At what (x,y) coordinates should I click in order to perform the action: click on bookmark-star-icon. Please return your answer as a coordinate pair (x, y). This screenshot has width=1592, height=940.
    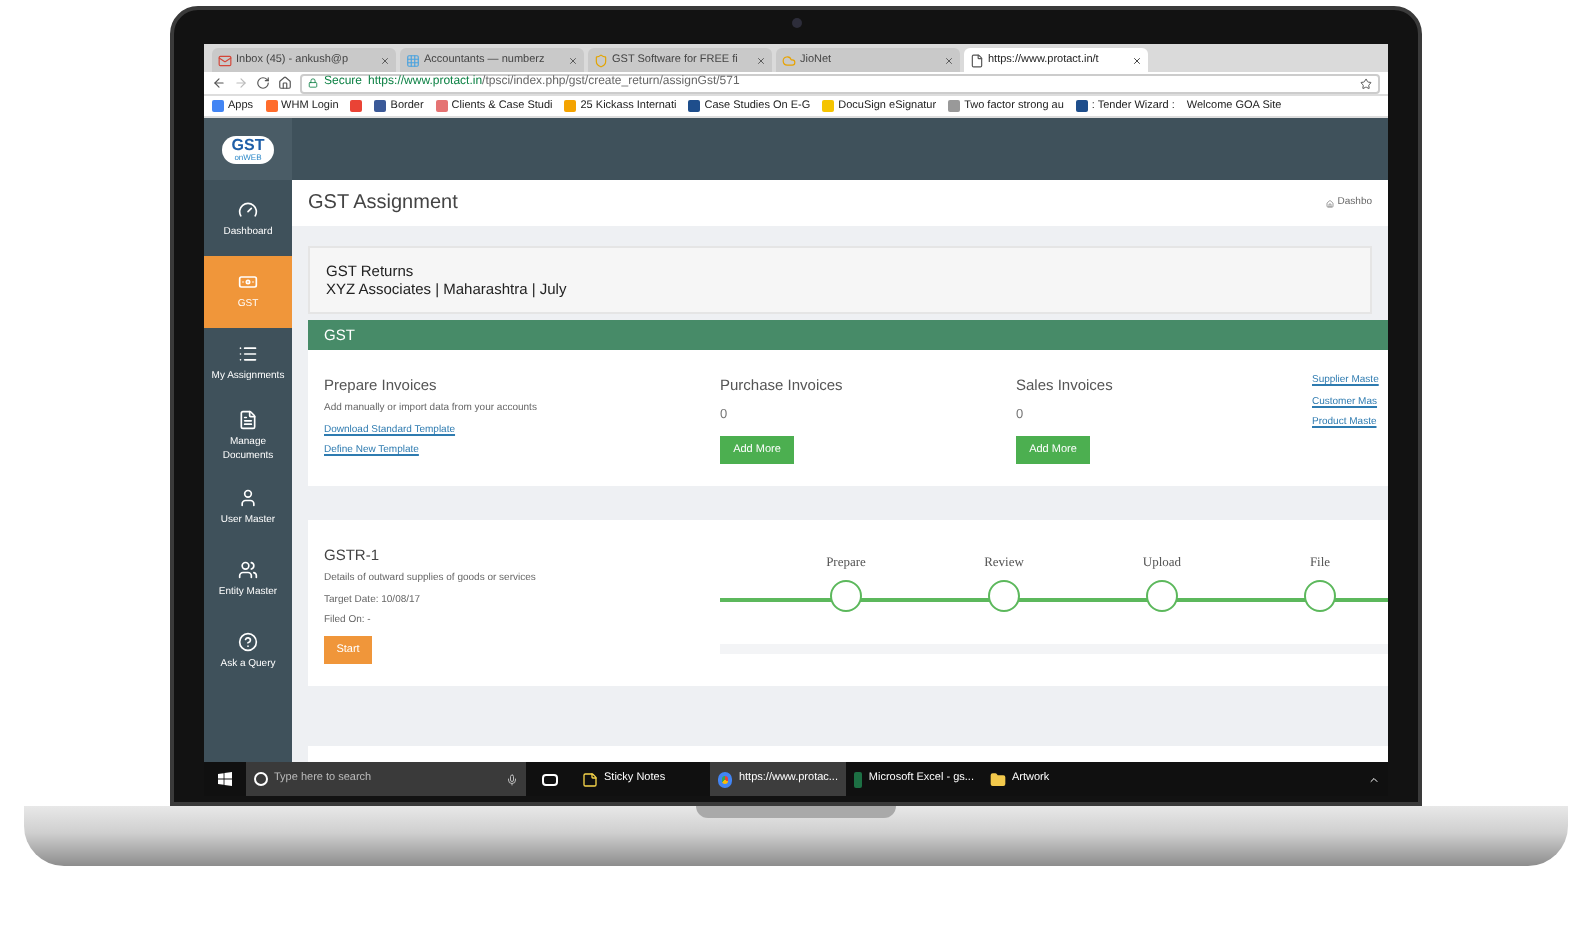
    Looking at the image, I should click on (1366, 83).